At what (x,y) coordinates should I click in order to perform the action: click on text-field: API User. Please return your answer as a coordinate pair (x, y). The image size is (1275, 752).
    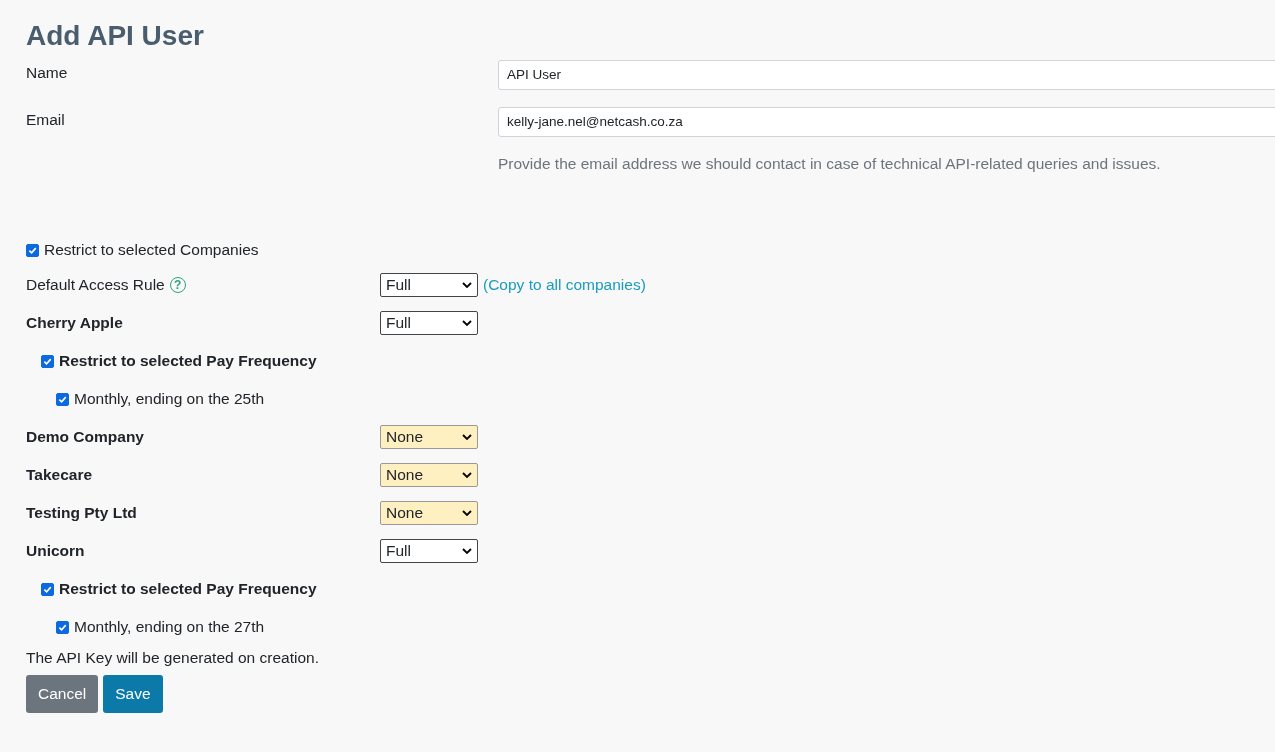
    Looking at the image, I should click on (886, 75).